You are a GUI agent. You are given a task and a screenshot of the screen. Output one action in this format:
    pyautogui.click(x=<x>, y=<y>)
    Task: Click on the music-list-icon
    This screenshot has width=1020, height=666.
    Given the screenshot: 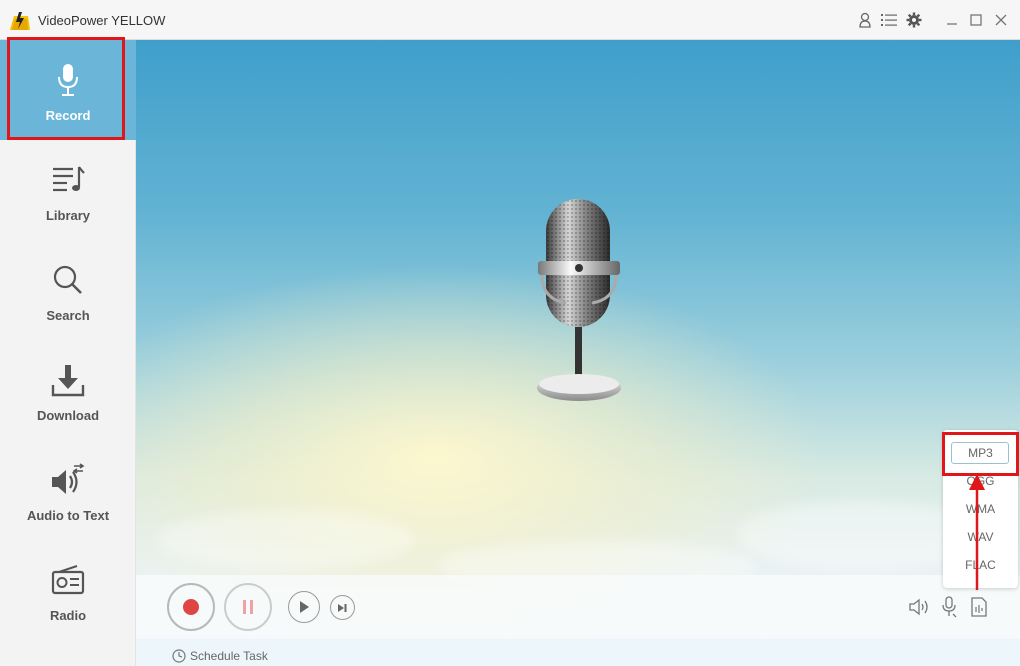 What is the action you would take?
    pyautogui.click(x=68, y=180)
    